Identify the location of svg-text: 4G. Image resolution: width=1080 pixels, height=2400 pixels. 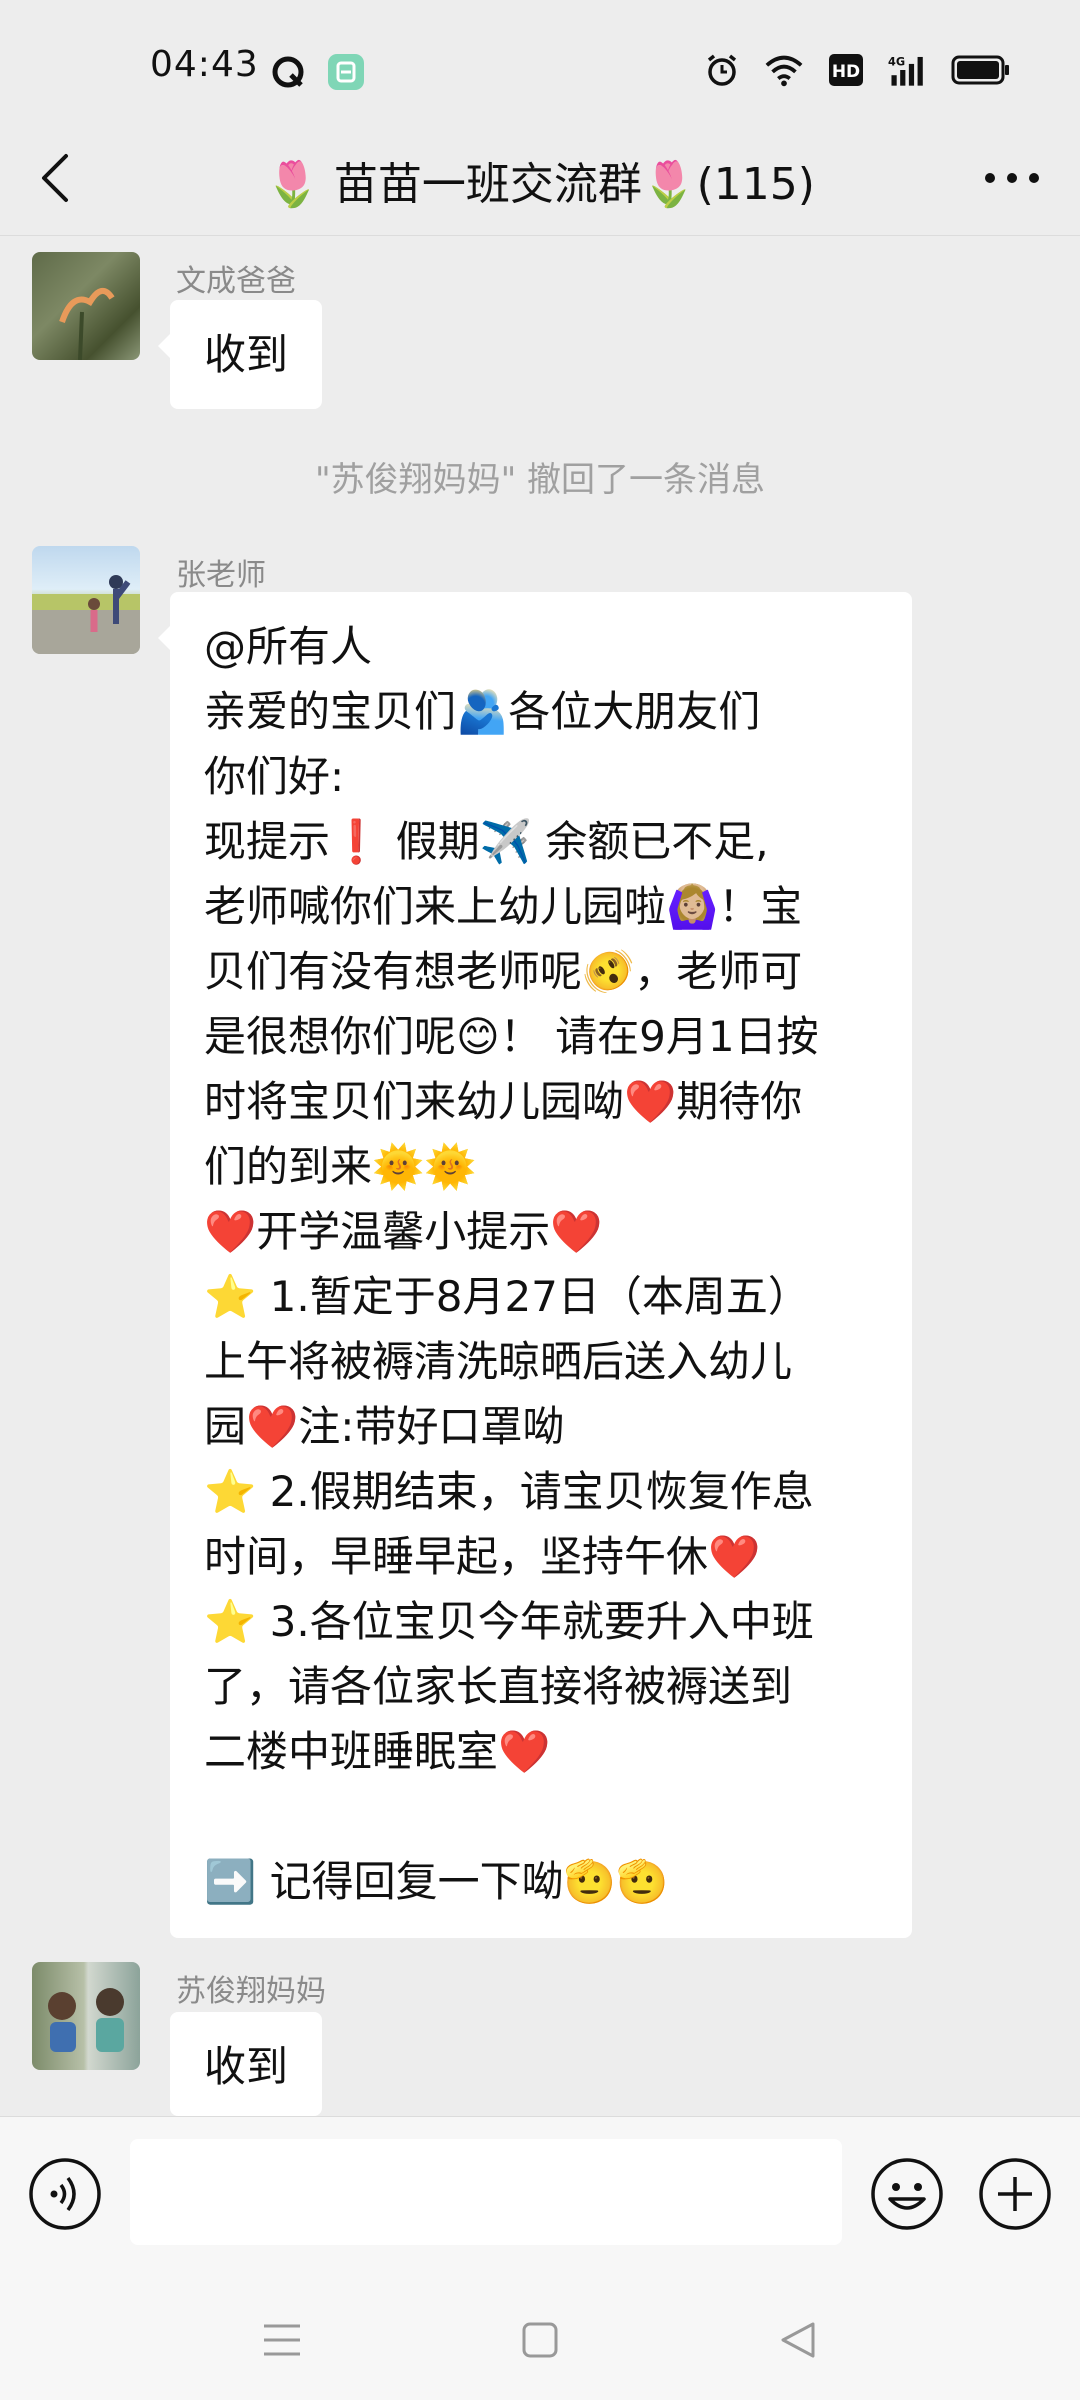
(896, 62).